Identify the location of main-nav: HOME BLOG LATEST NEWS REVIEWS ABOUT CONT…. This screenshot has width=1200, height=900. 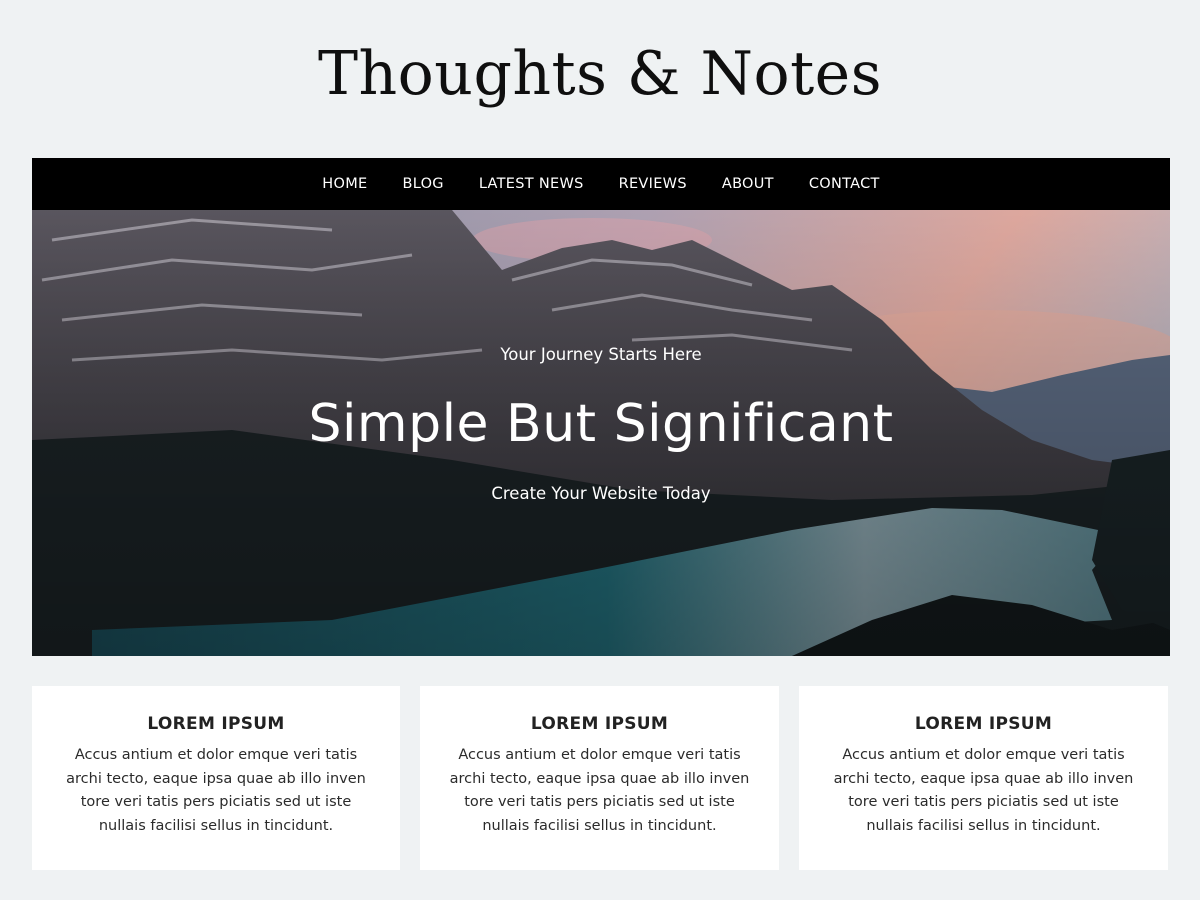
(601, 184).